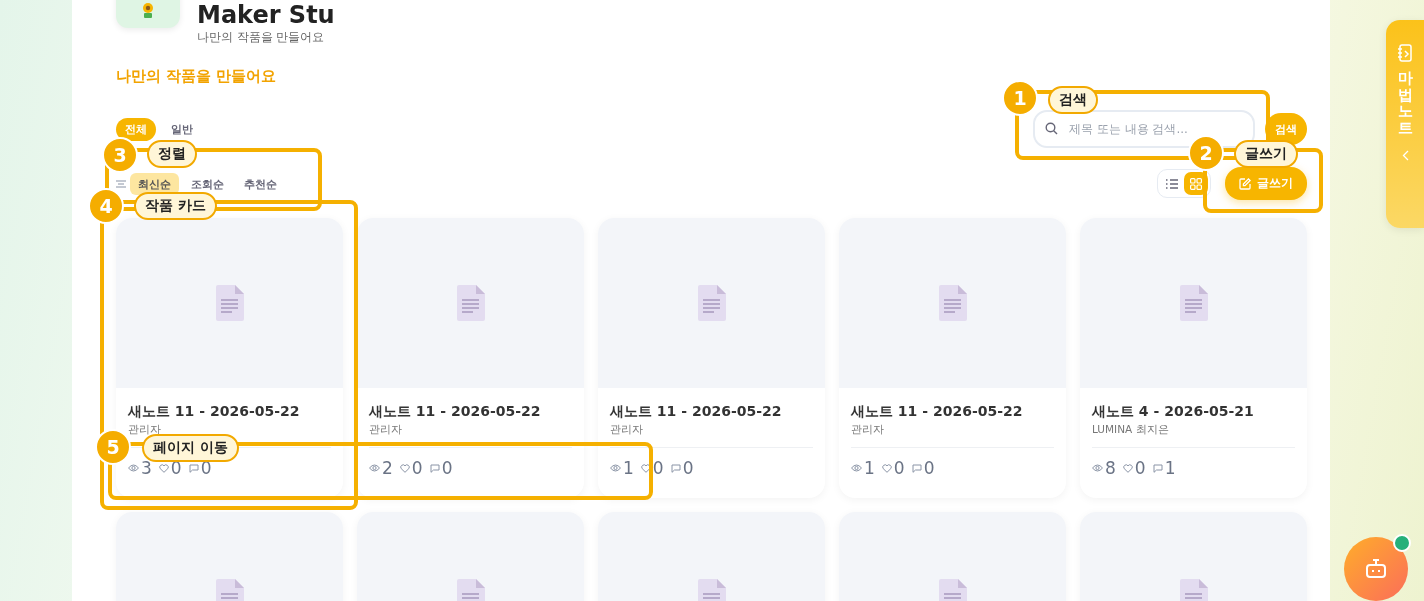 The width and height of the screenshot is (1424, 601). I want to click on sort-icon, so click(121, 184).